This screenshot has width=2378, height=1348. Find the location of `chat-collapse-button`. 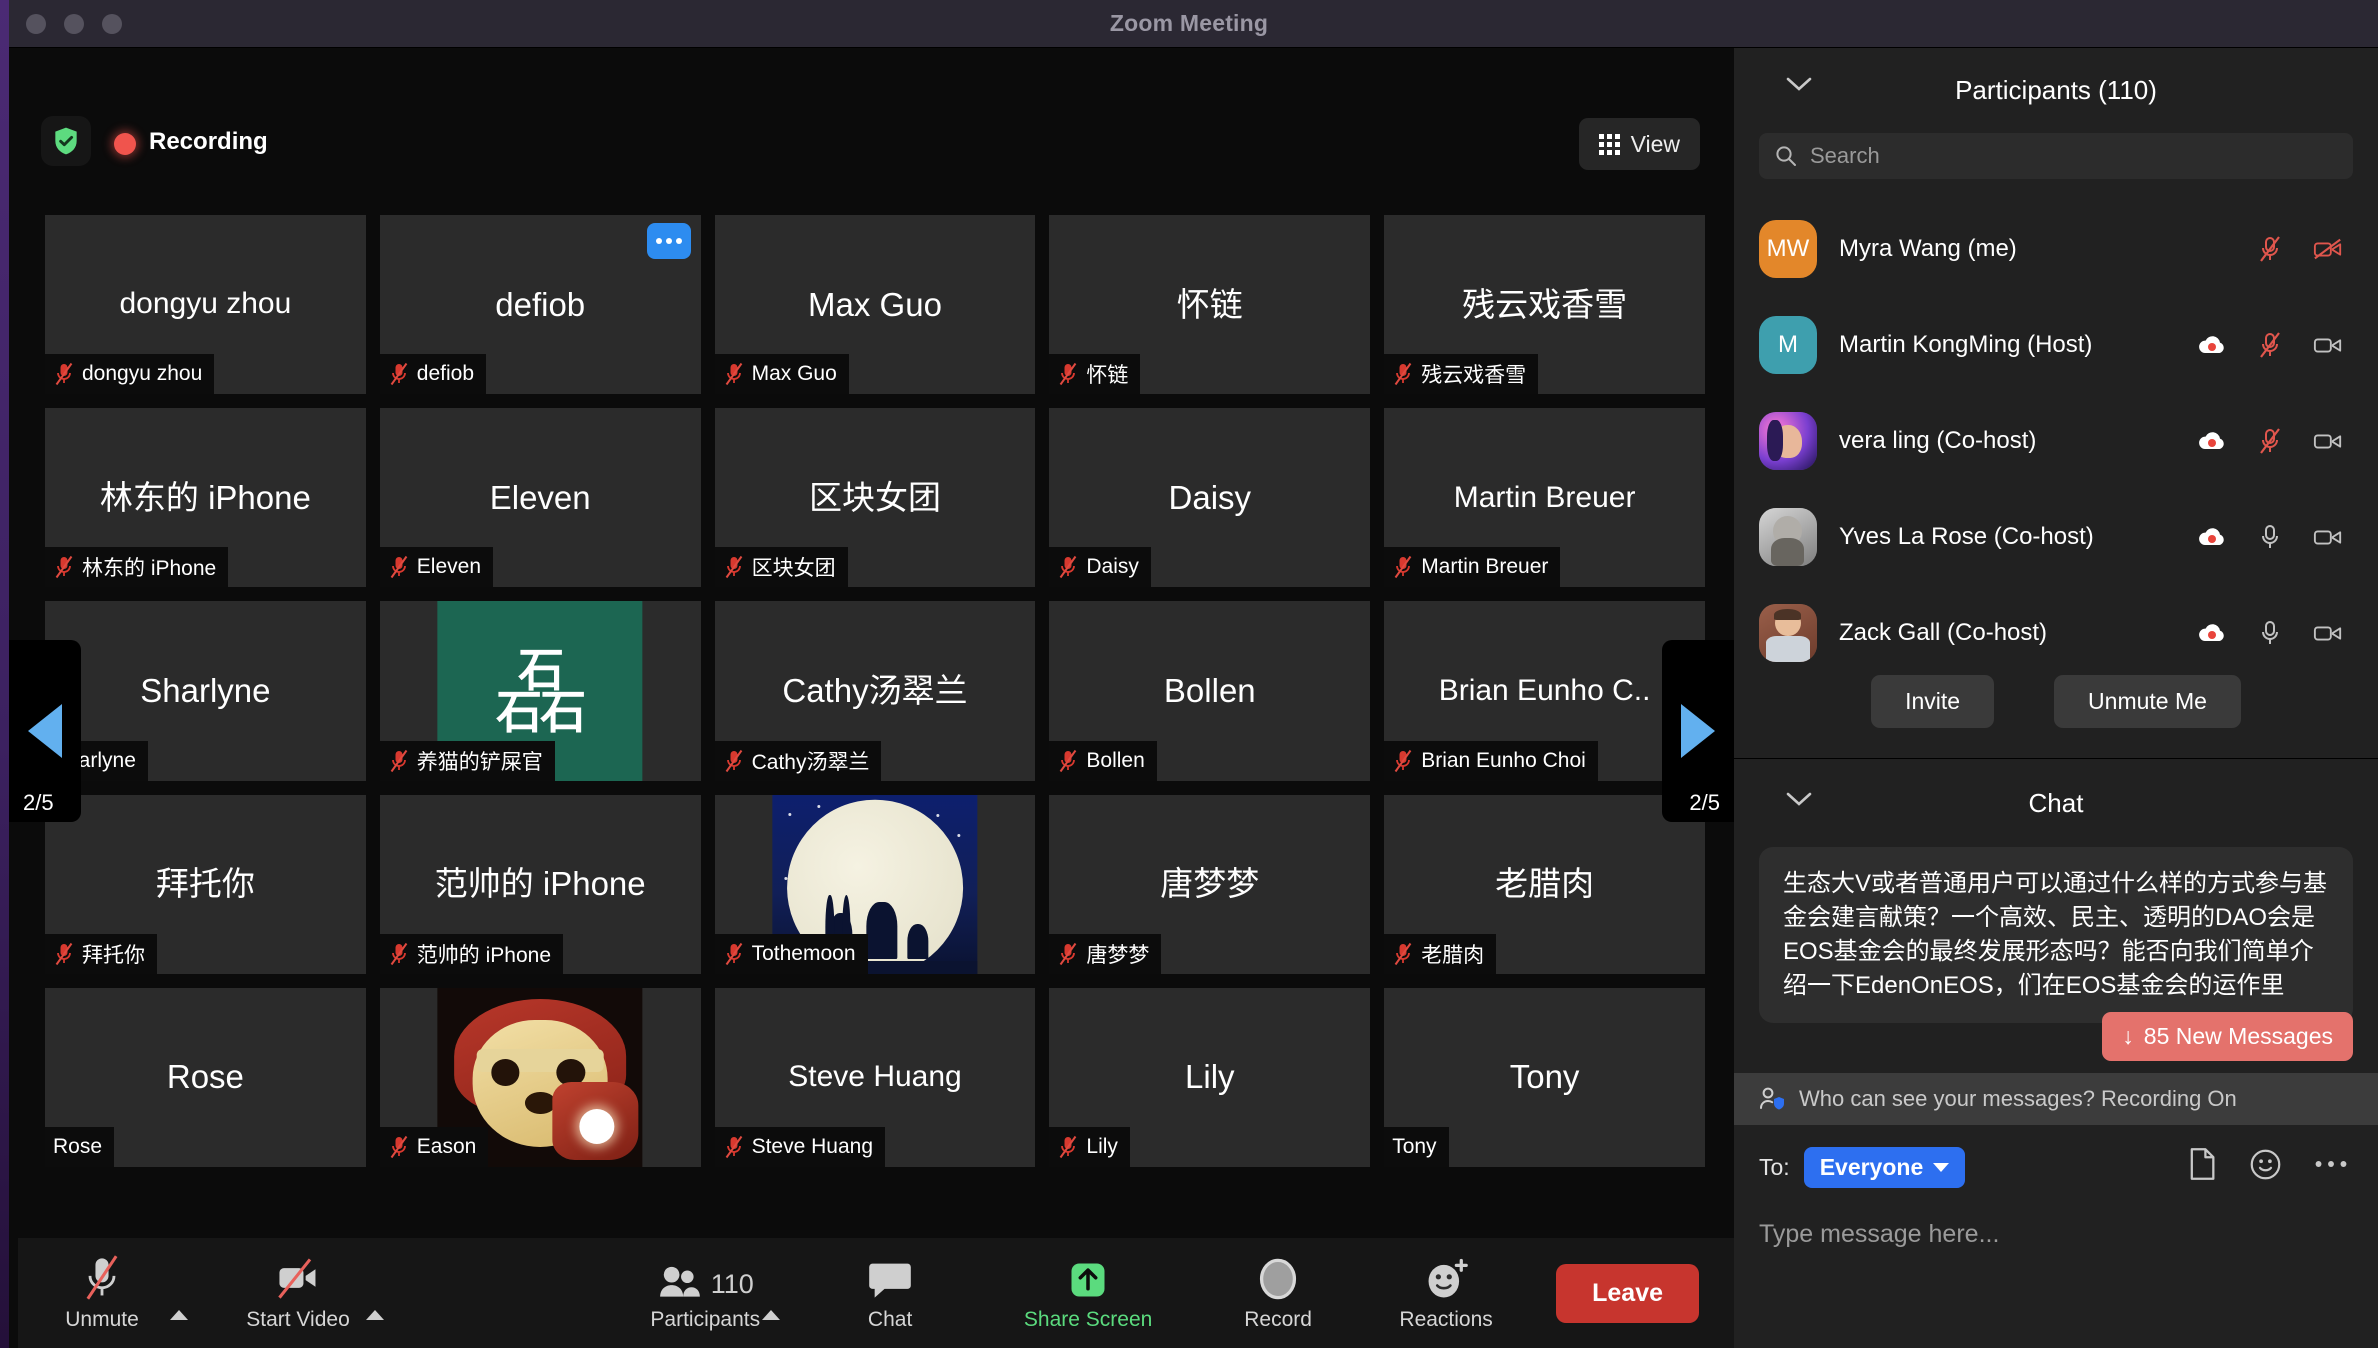

chat-collapse-button is located at coordinates (1799, 799).